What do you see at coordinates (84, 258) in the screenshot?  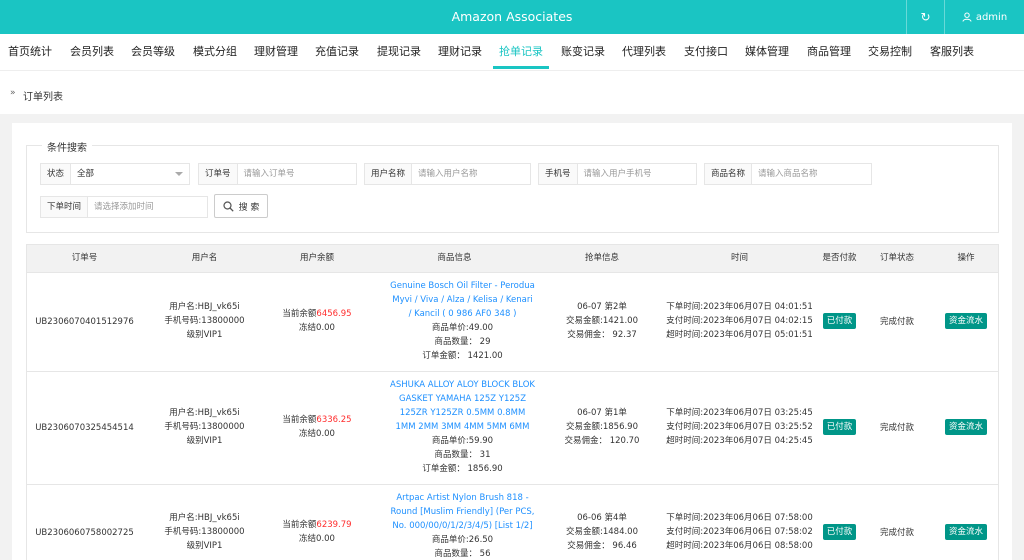 I see `col-order-no: 订单号` at bounding box center [84, 258].